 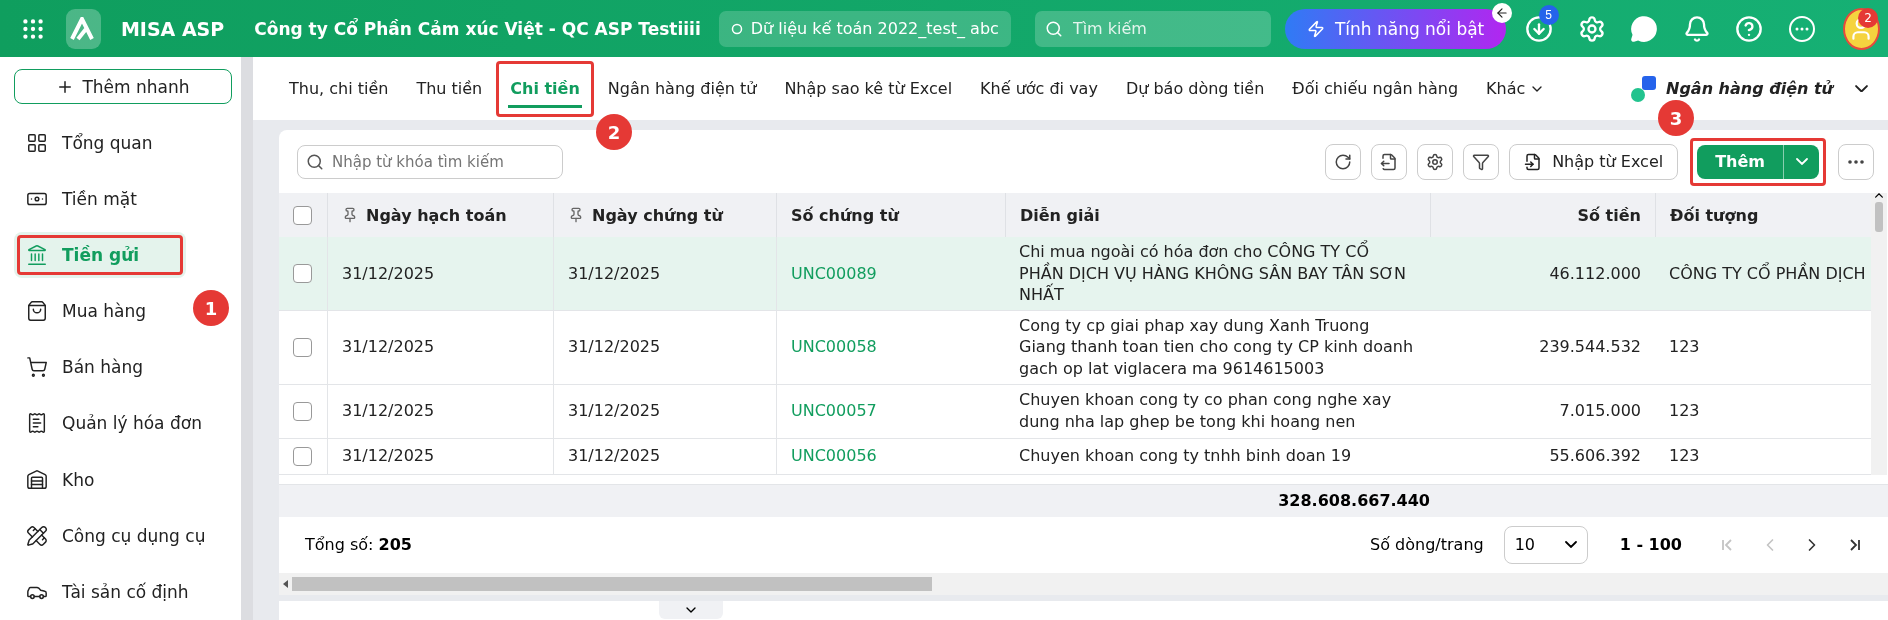 I want to click on tab: Ngân hàng điện tử, so click(x=682, y=88).